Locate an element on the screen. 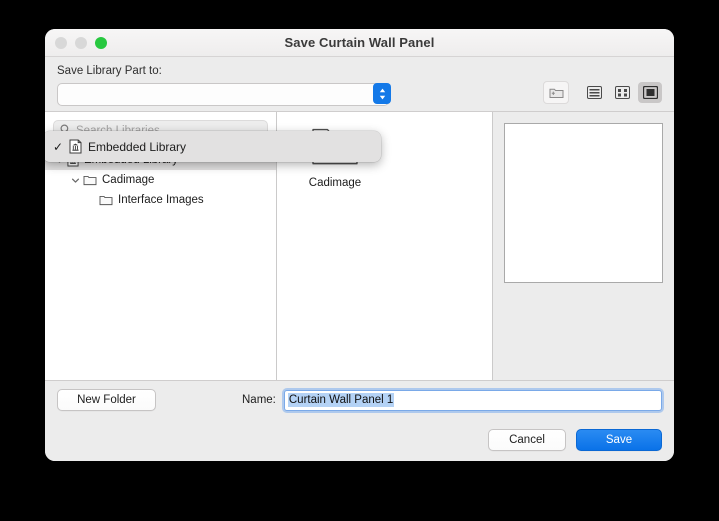 This screenshot has height=521, width=719. cancel-button: Cancel is located at coordinates (527, 440).